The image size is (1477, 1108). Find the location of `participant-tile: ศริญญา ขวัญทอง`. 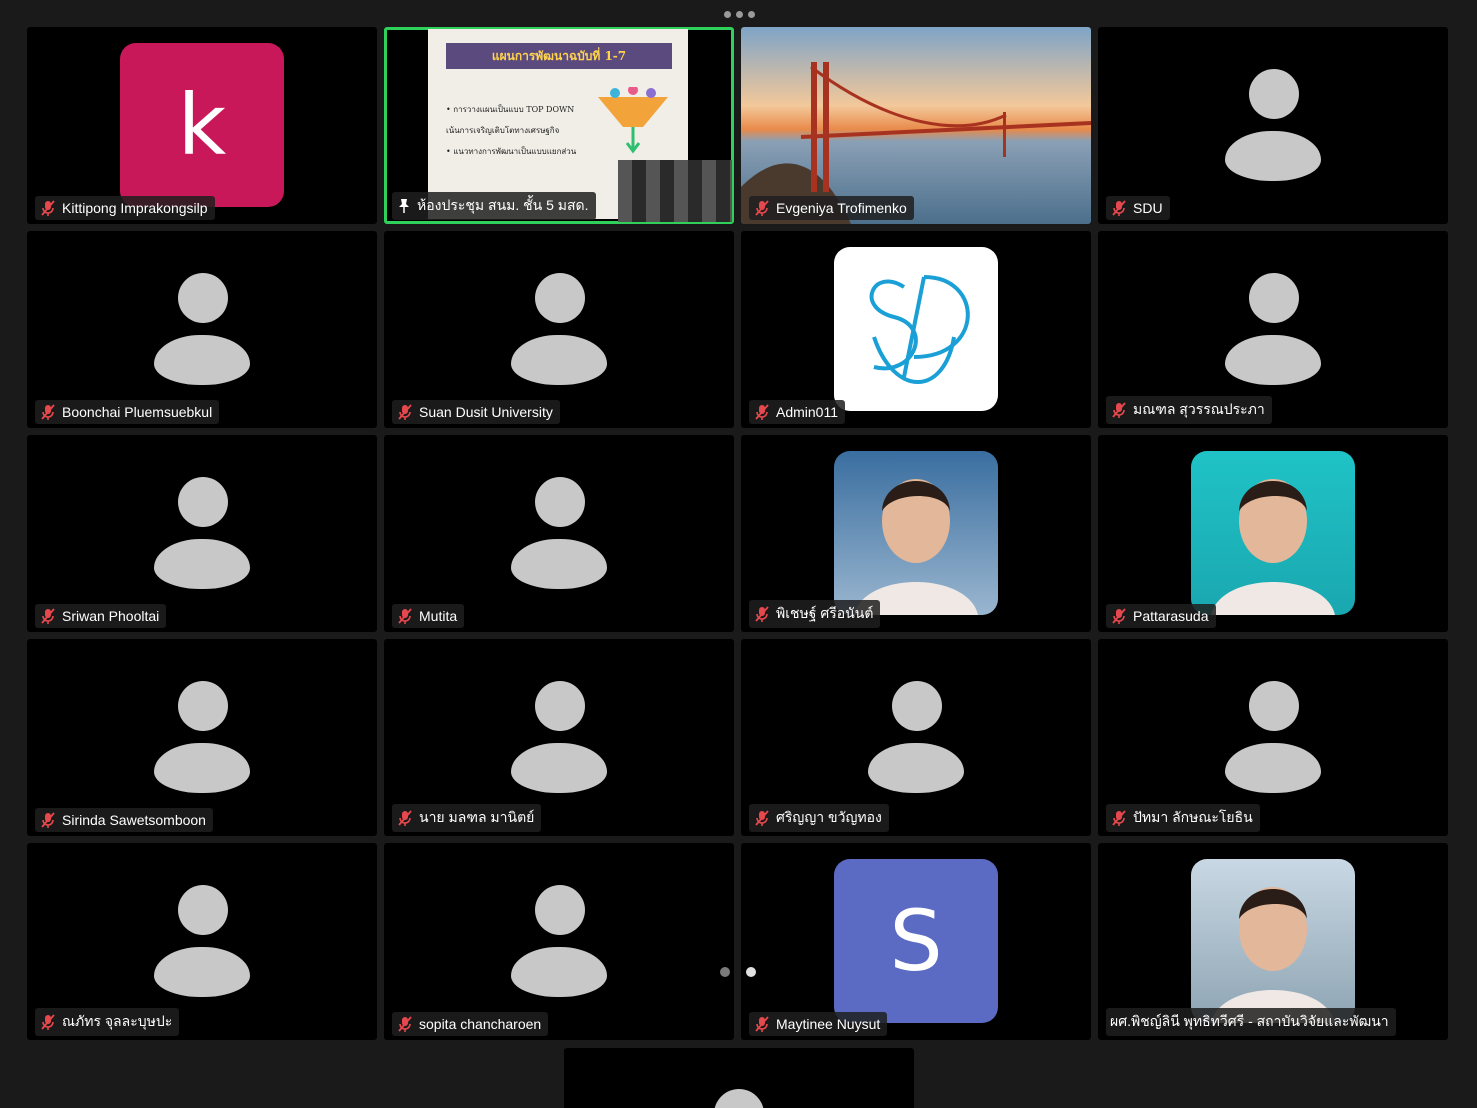

participant-tile: ศริญญา ขวัญทอง is located at coordinates (916, 737).